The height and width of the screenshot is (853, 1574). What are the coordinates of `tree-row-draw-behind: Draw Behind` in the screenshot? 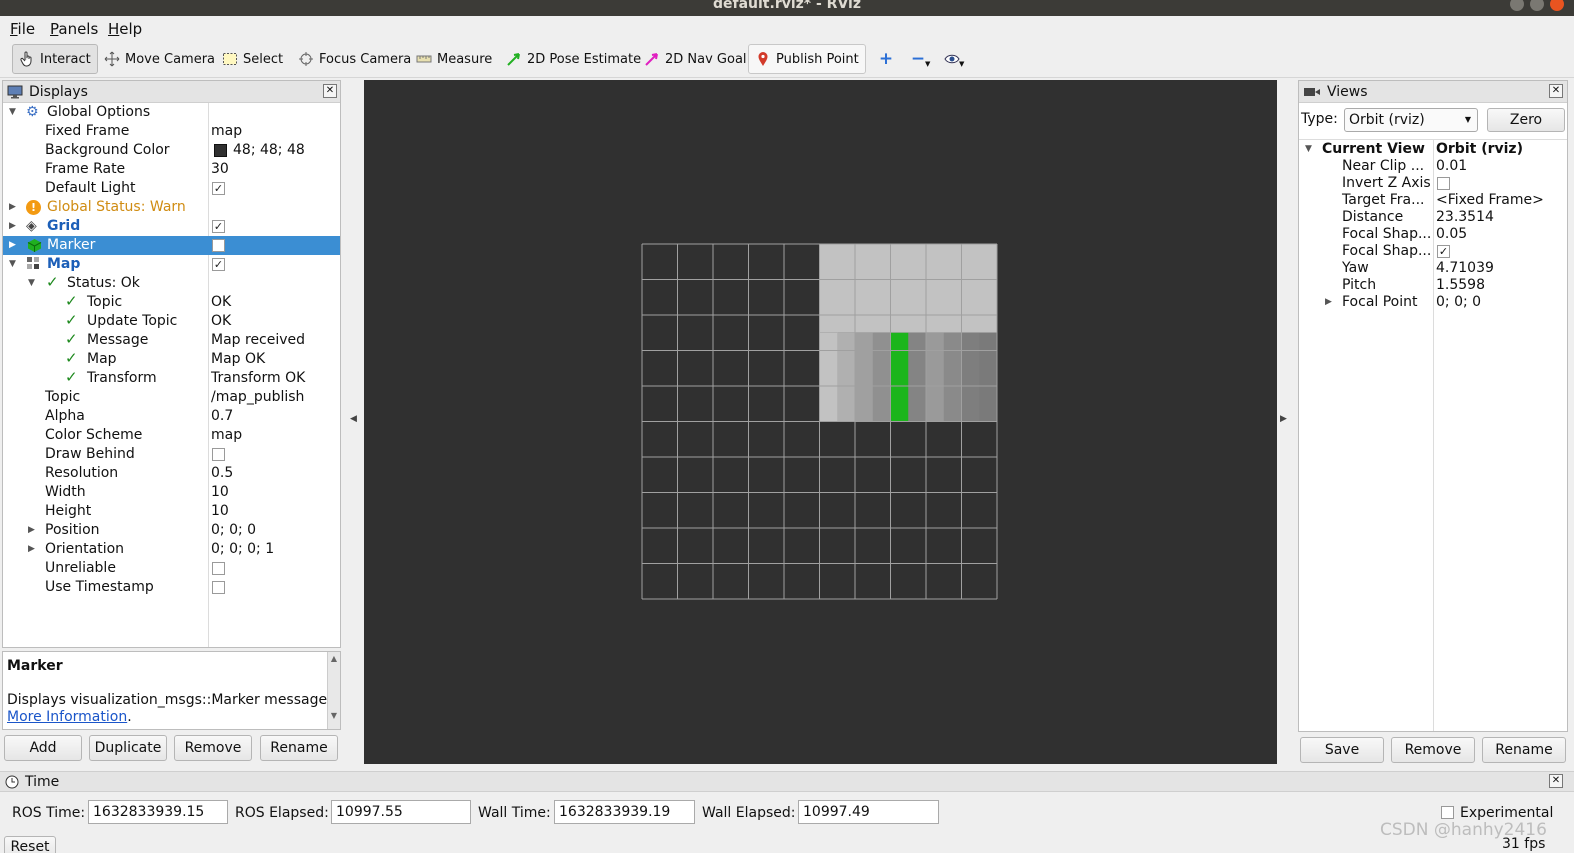 It's located at (171, 454).